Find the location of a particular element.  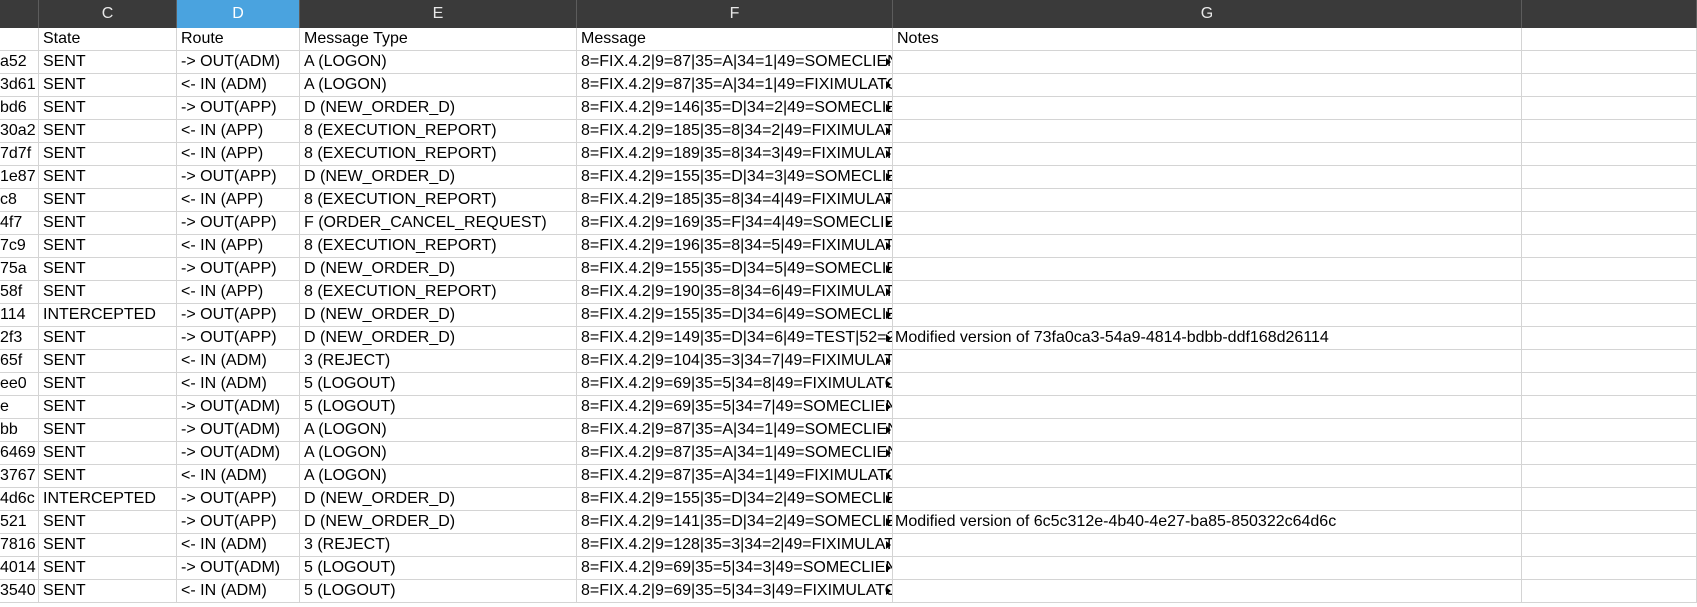

column-header-b is located at coordinates (19, 14).